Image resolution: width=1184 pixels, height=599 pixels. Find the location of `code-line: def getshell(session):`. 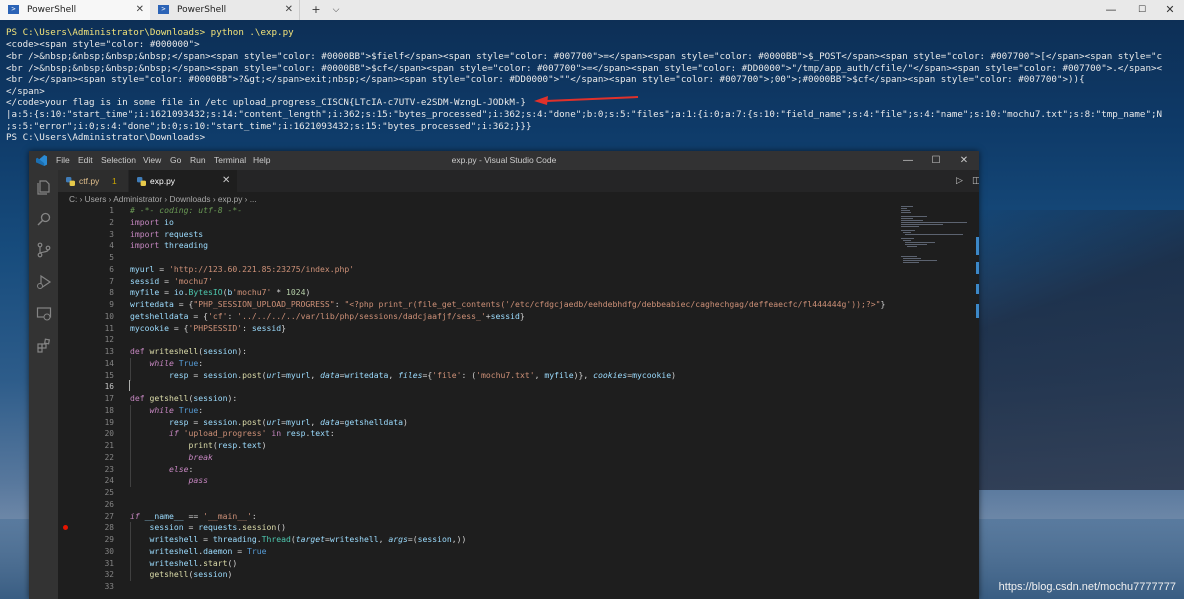

code-line: def getshell(session): is located at coordinates (184, 398).